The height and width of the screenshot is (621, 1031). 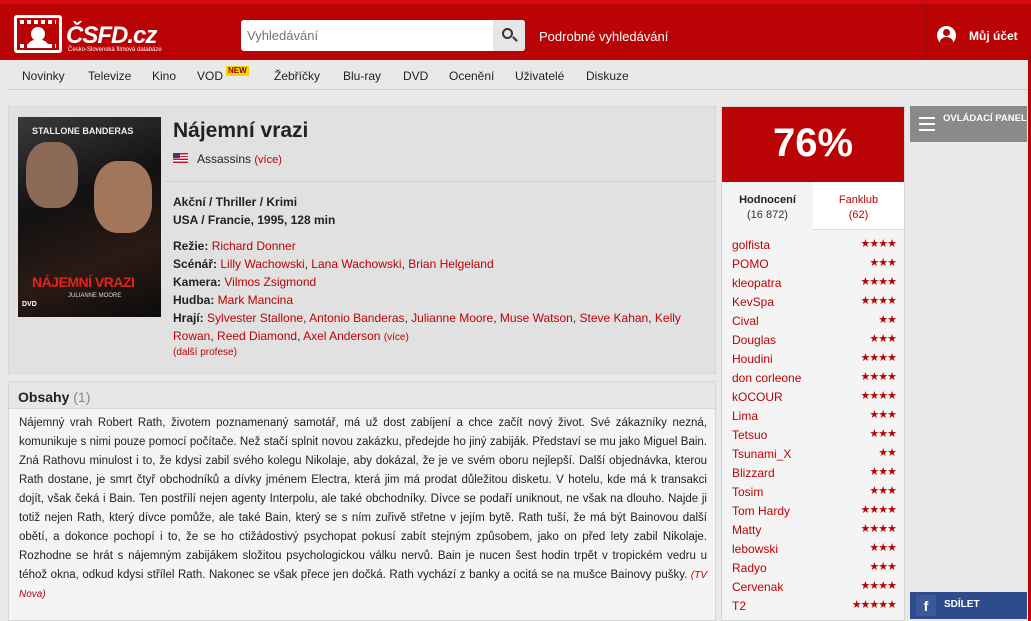 I want to click on user-link: Cival, so click(x=745, y=321).